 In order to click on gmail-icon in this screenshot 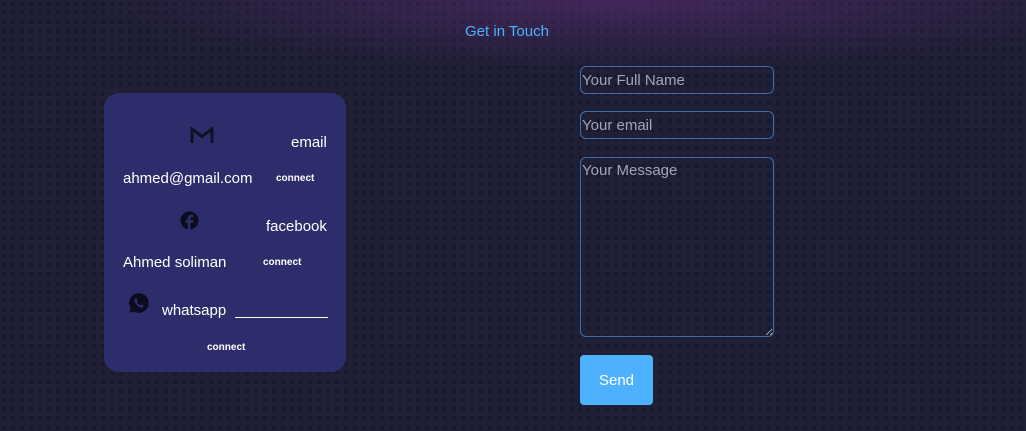, I will do `click(202, 135)`.